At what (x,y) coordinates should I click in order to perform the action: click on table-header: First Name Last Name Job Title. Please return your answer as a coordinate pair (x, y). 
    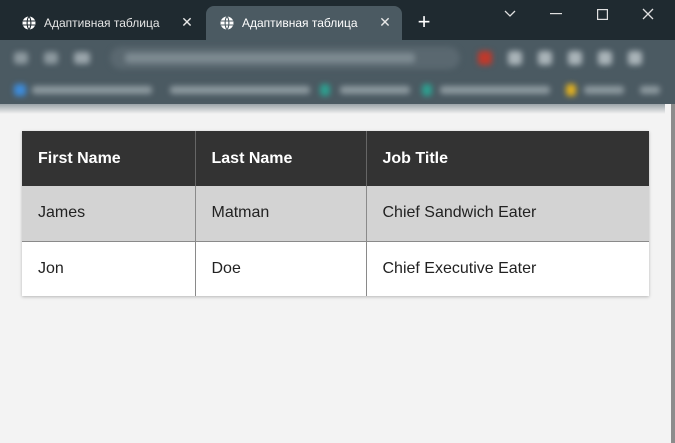
    Looking at the image, I should click on (335, 158).